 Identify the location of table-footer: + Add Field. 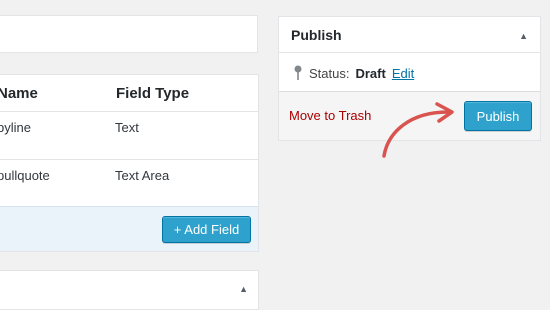
(129, 228).